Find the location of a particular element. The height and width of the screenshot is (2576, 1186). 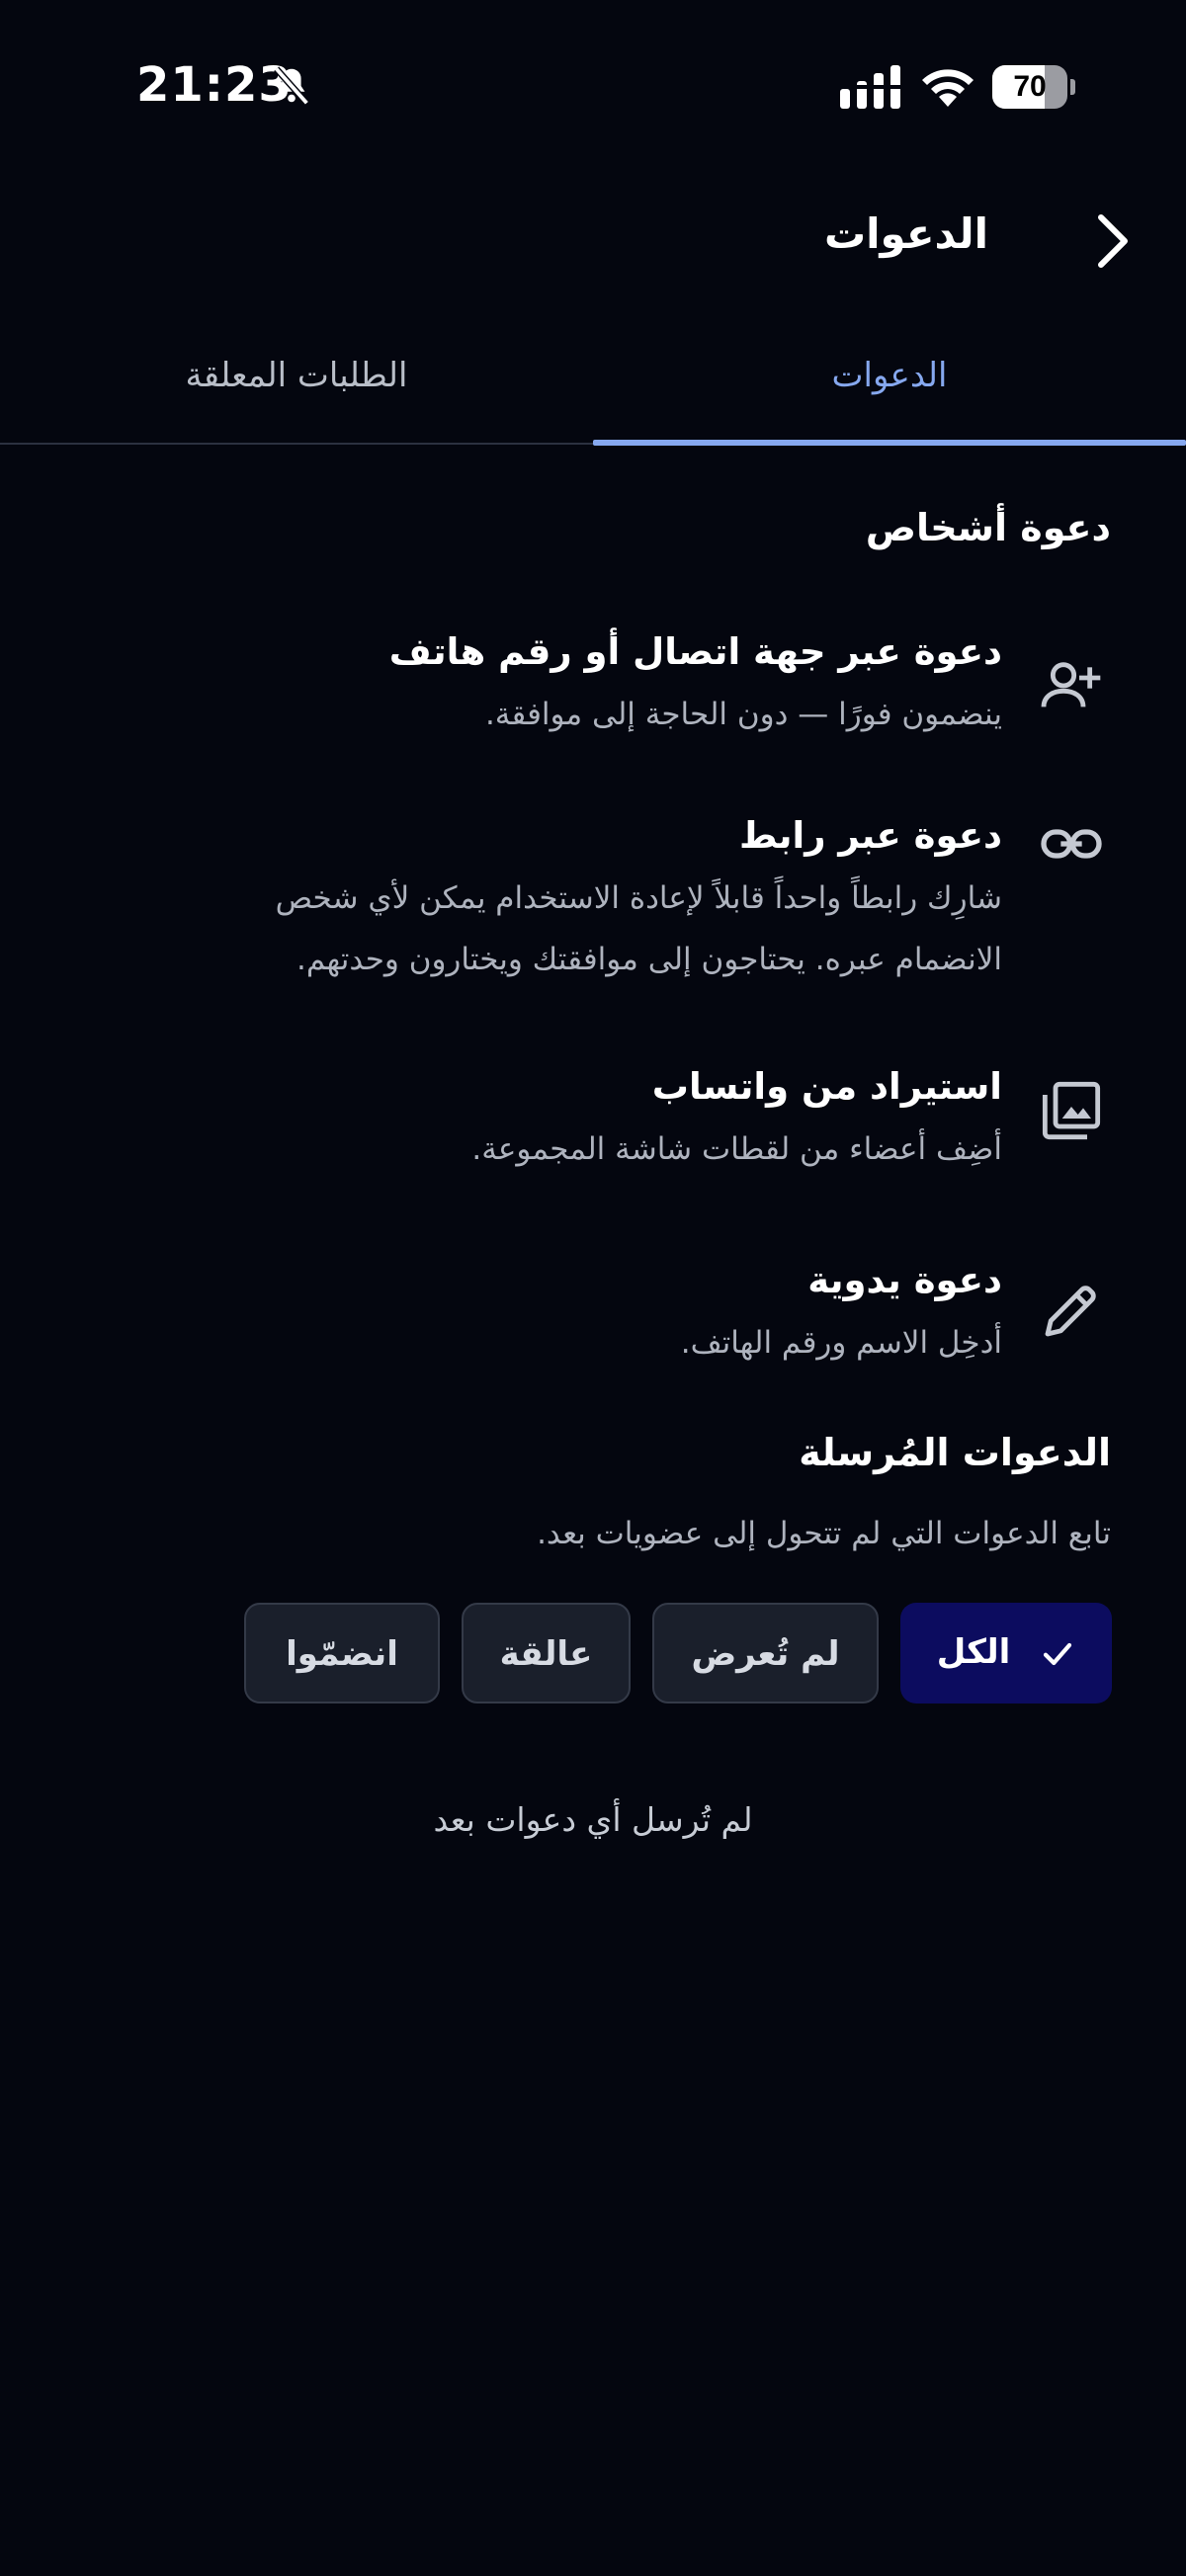

chevron-right-icon is located at coordinates (1112, 241).